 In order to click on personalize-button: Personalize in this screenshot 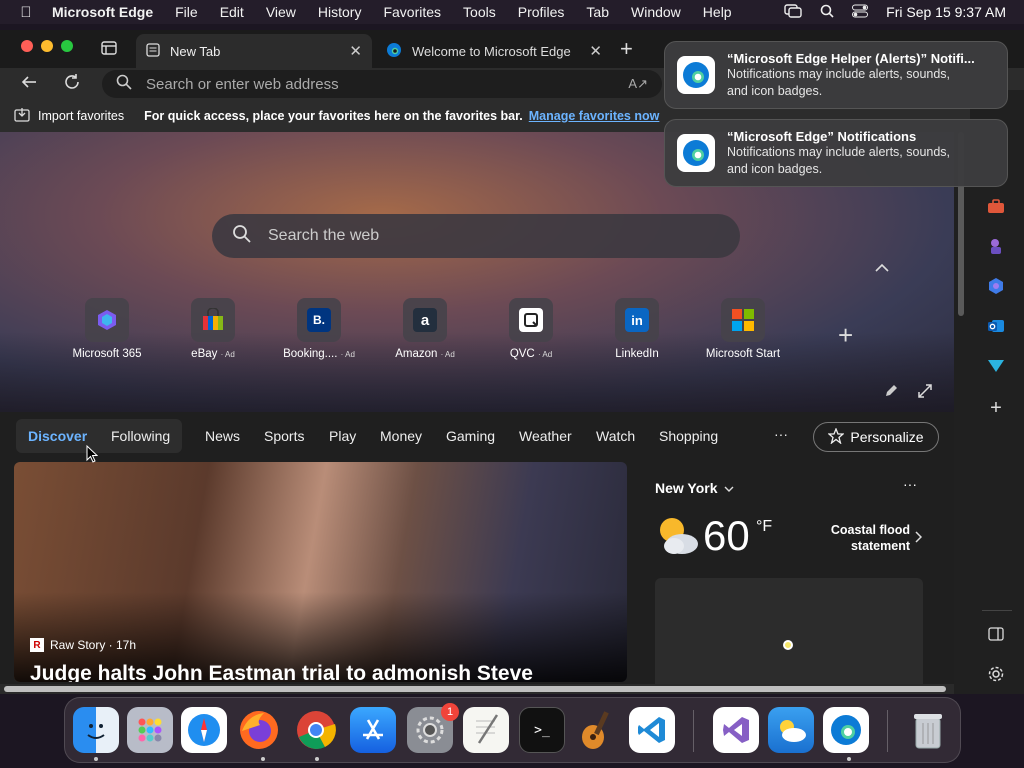, I will do `click(876, 437)`.